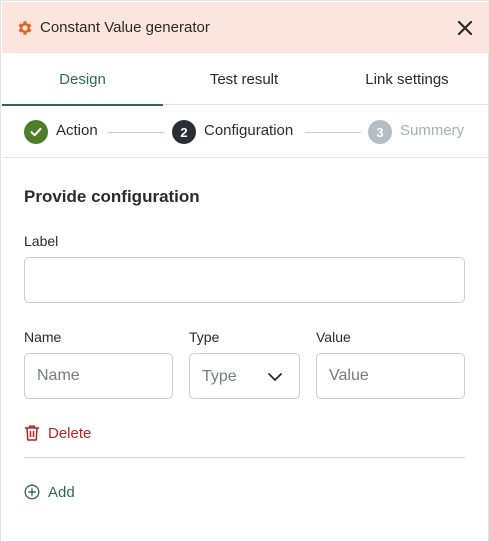  I want to click on step-configuration-label: Configuration, so click(249, 130).